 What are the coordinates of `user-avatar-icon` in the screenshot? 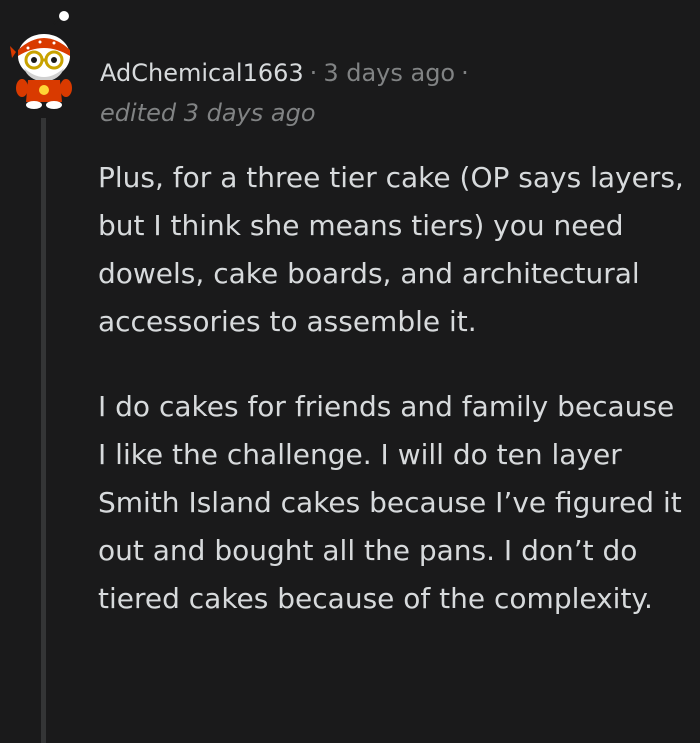 It's located at (46, 60).